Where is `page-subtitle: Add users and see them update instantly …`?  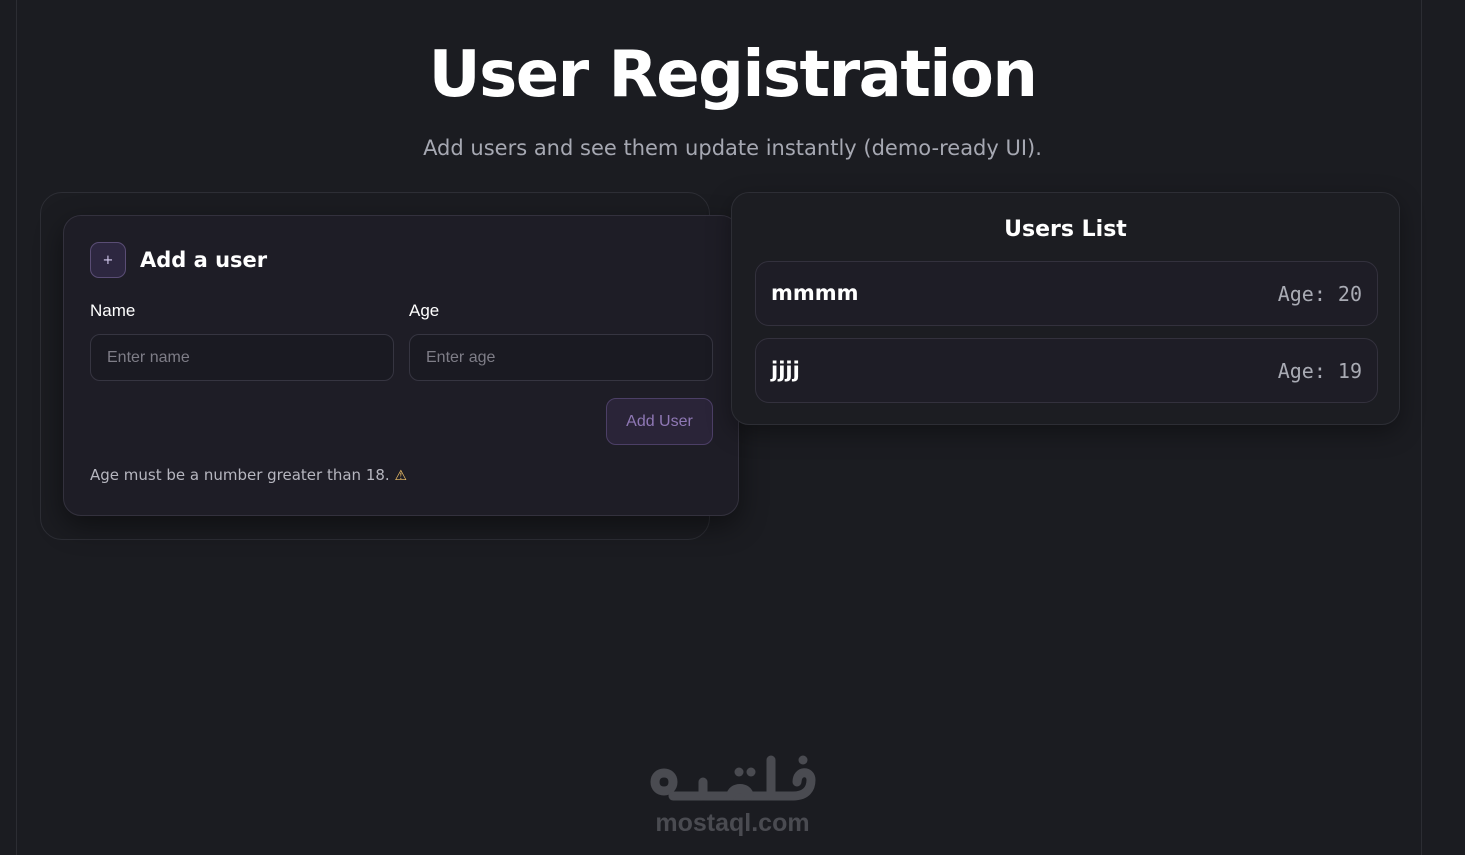
page-subtitle: Add users and see them update instantly … is located at coordinates (732, 148).